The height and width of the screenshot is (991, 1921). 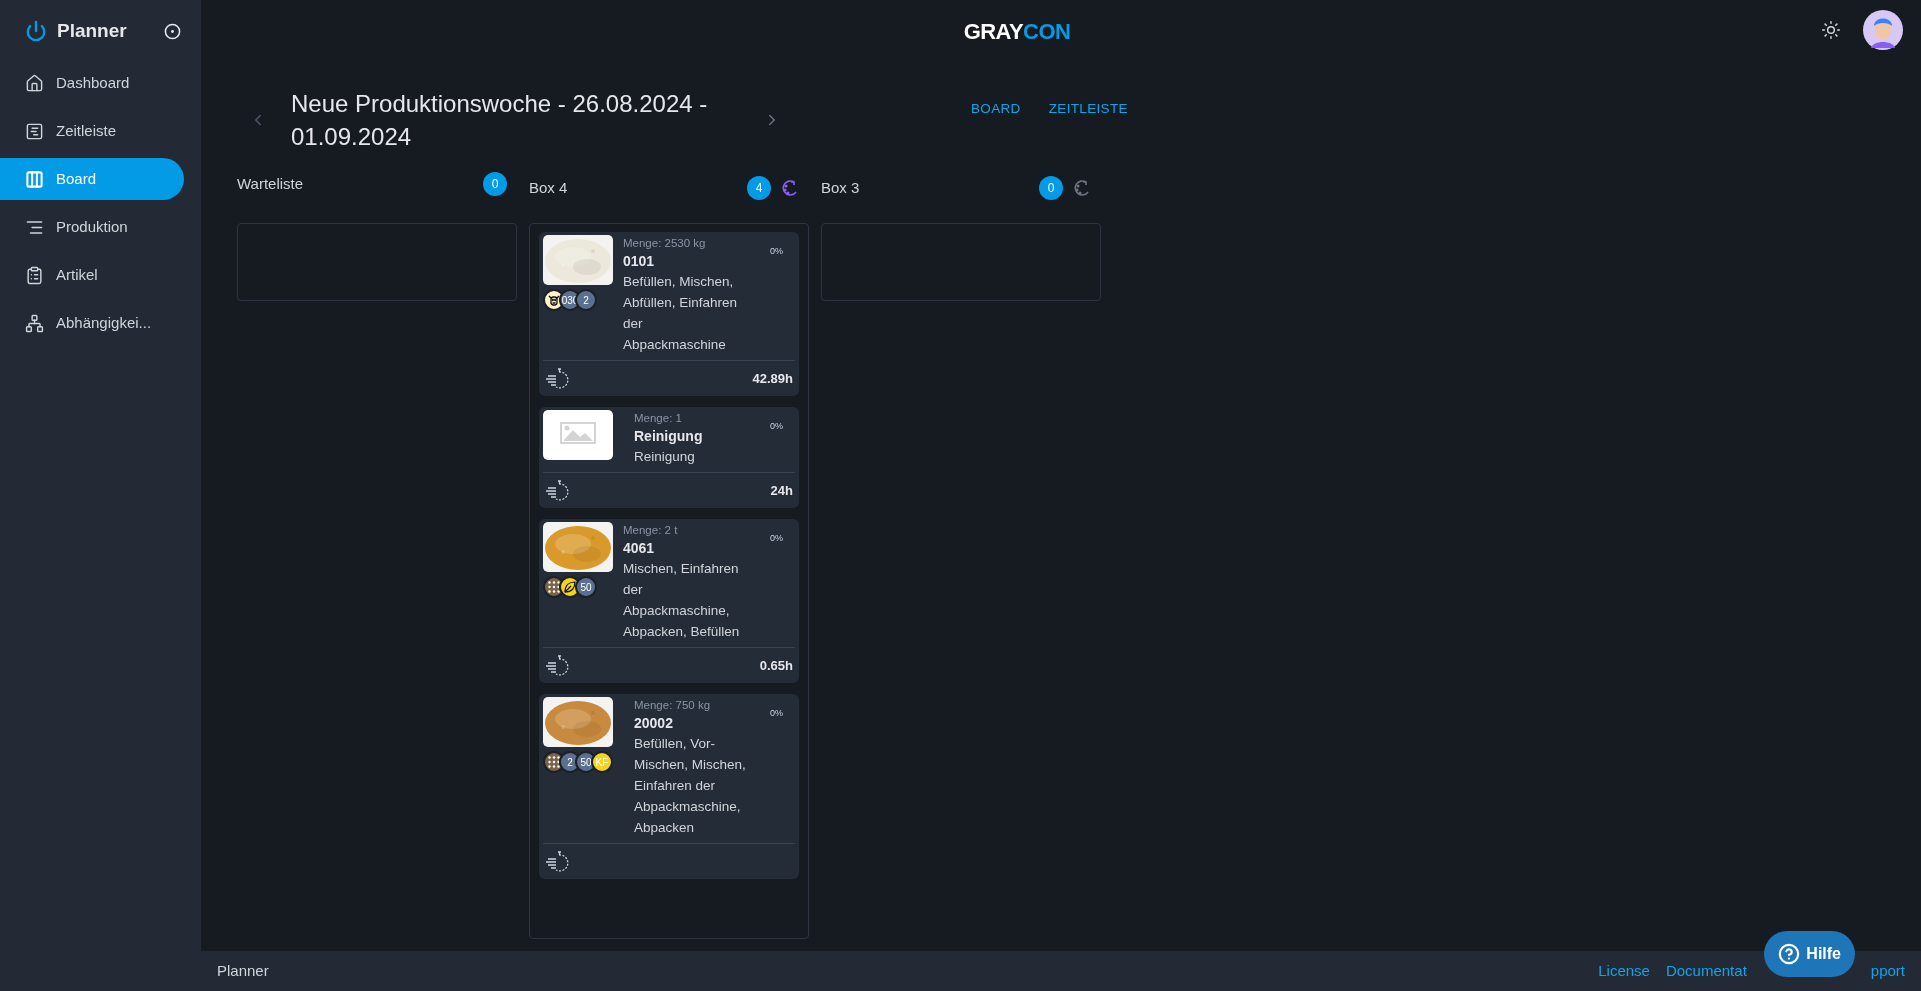 I want to click on board-icon, so click(x=34, y=179).